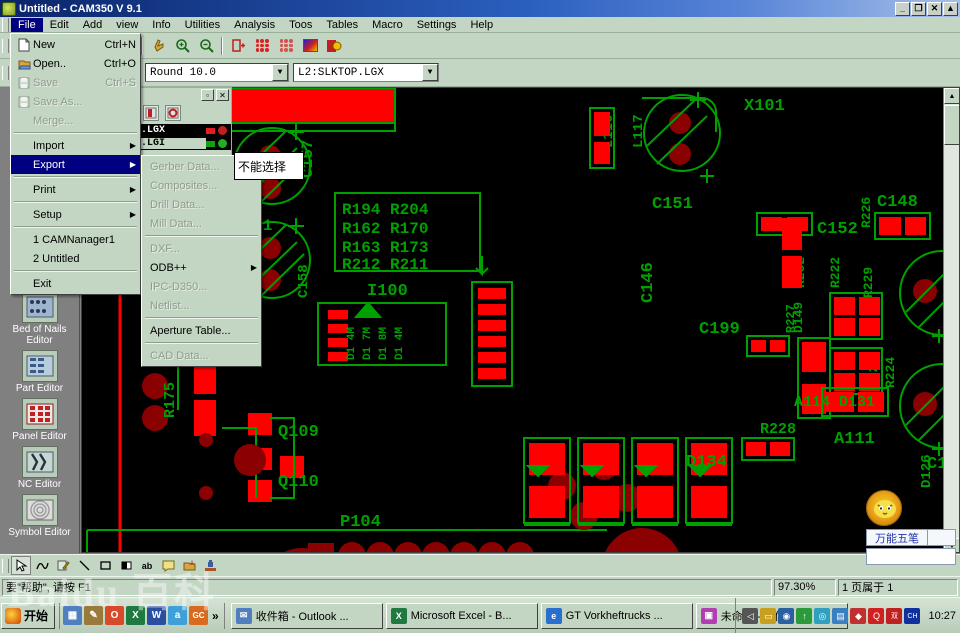  I want to click on sidebar-item-bed-of-nails-editor: Bed of Nails Editor, so click(40, 318).